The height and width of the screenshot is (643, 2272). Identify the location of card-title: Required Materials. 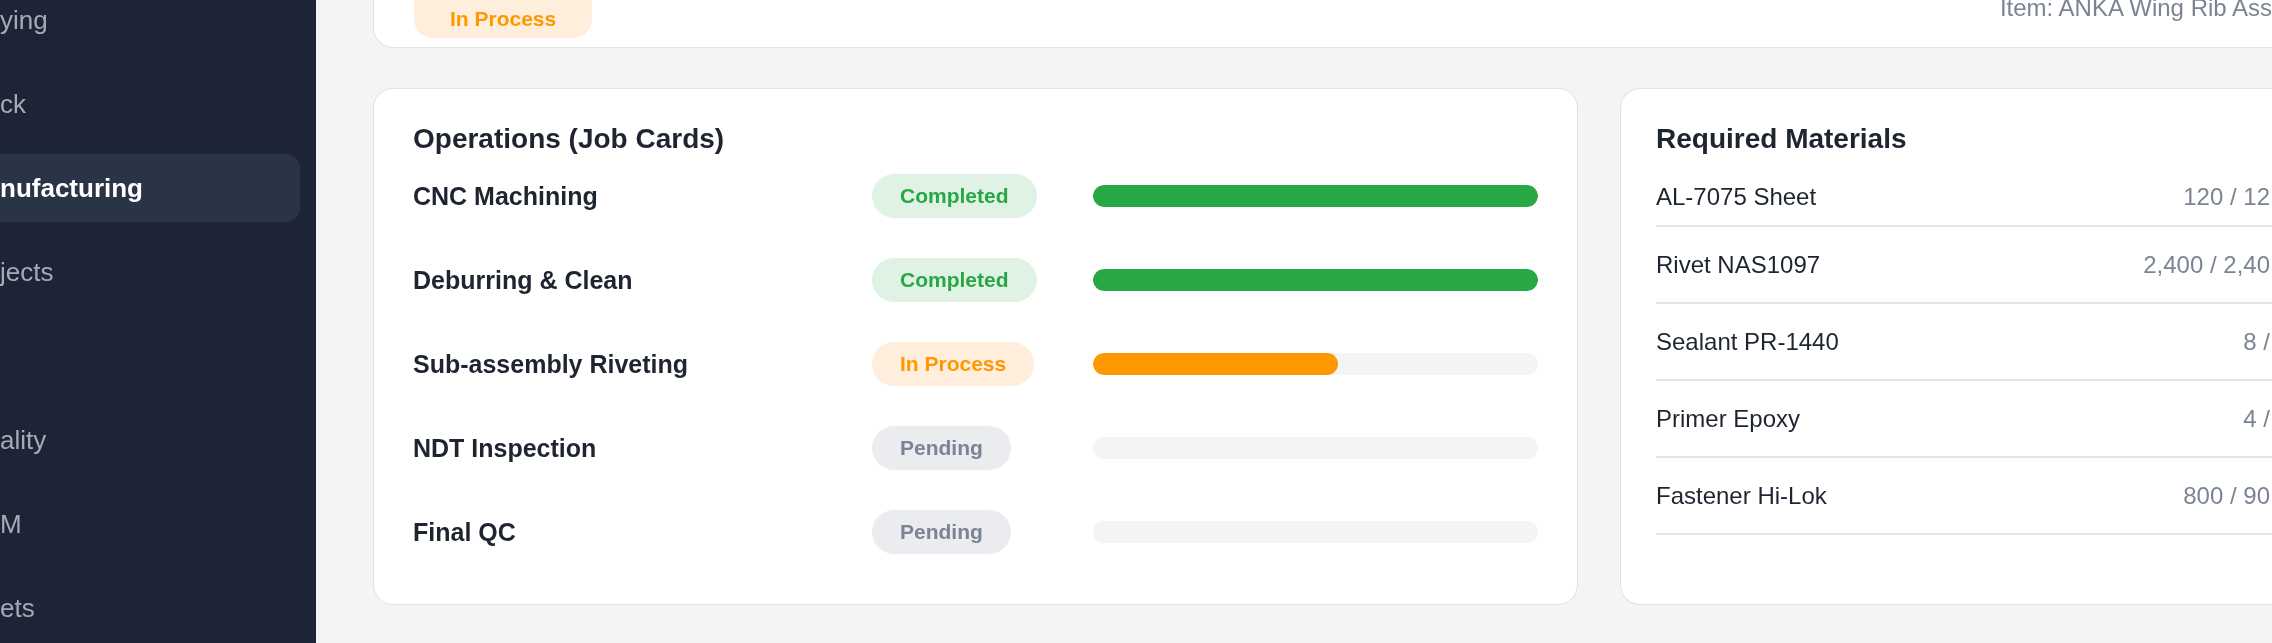
(1782, 139).